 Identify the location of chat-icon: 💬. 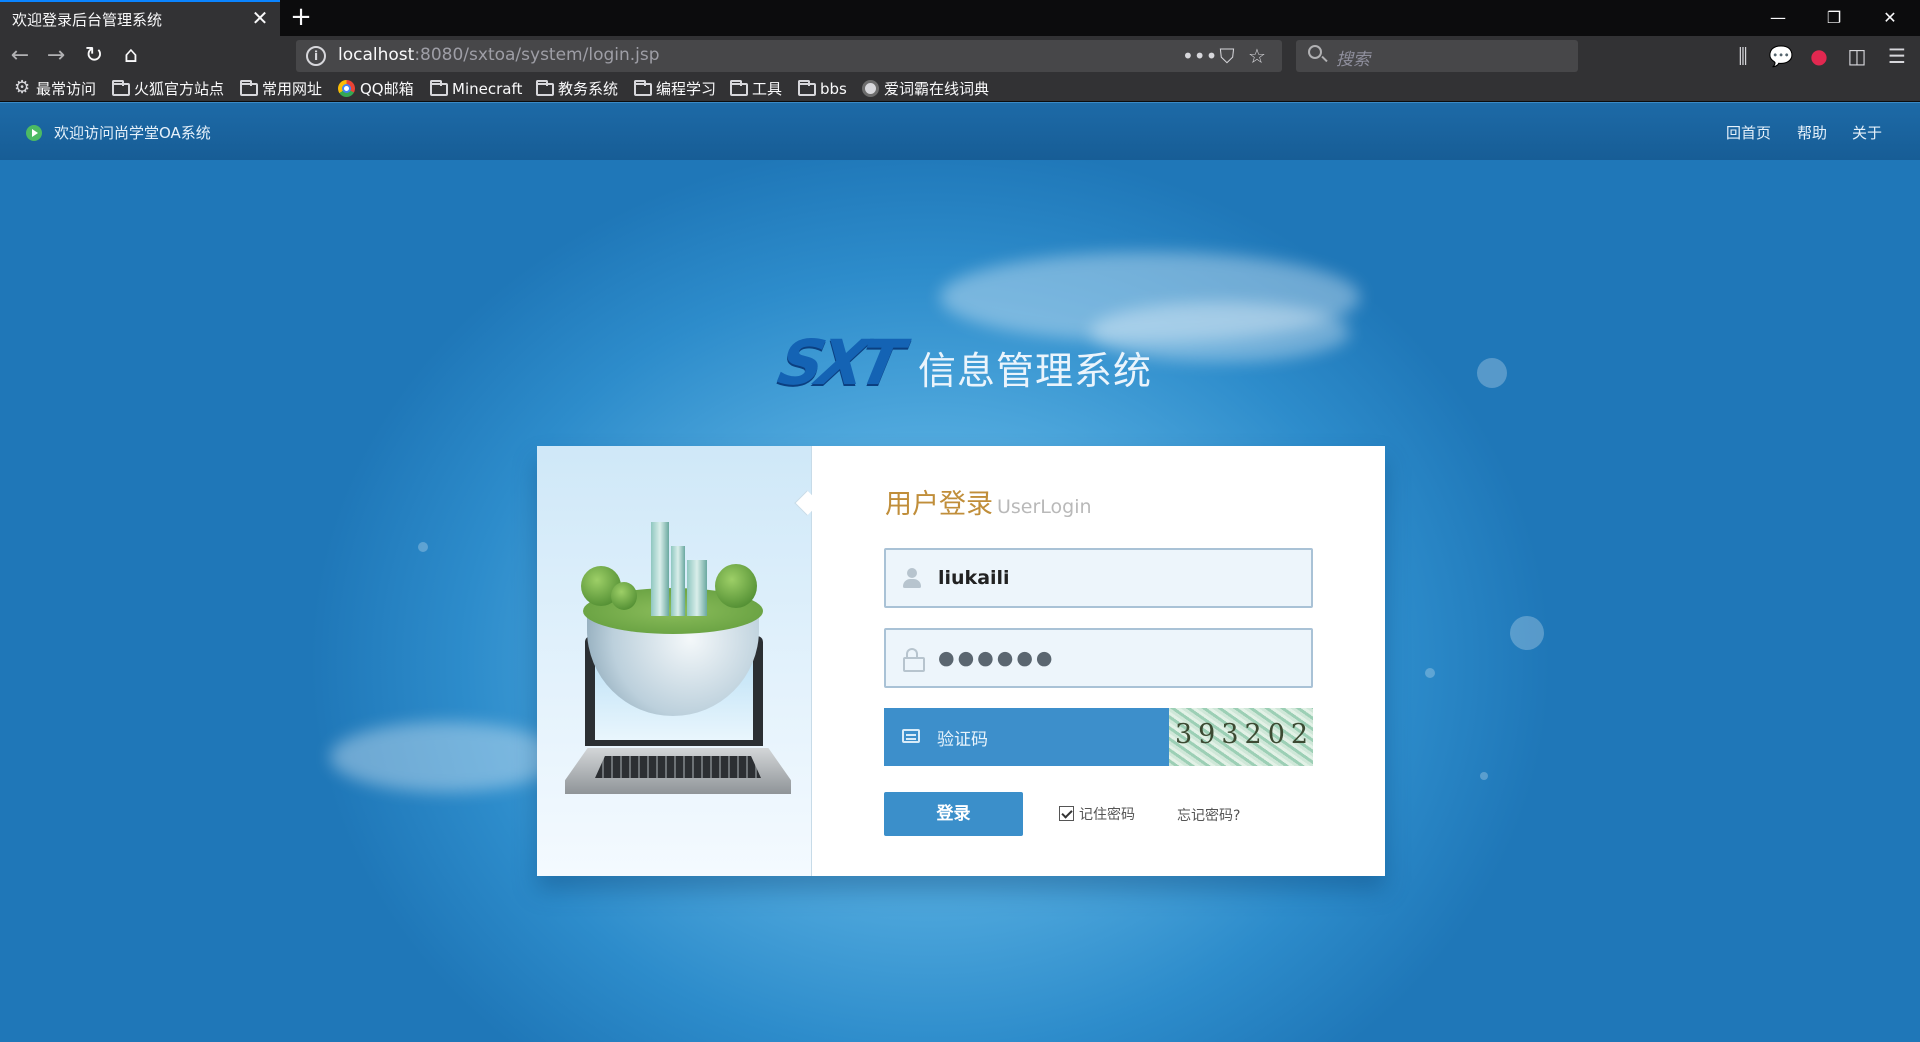
(1781, 56).